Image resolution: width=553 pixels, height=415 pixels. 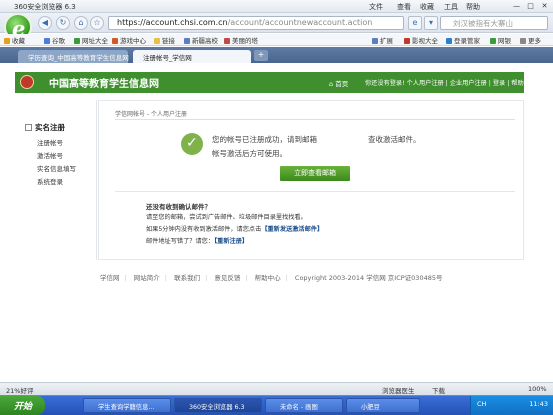 What do you see at coordinates (27, 82) in the screenshot?
I see `site-logo-icon` at bounding box center [27, 82].